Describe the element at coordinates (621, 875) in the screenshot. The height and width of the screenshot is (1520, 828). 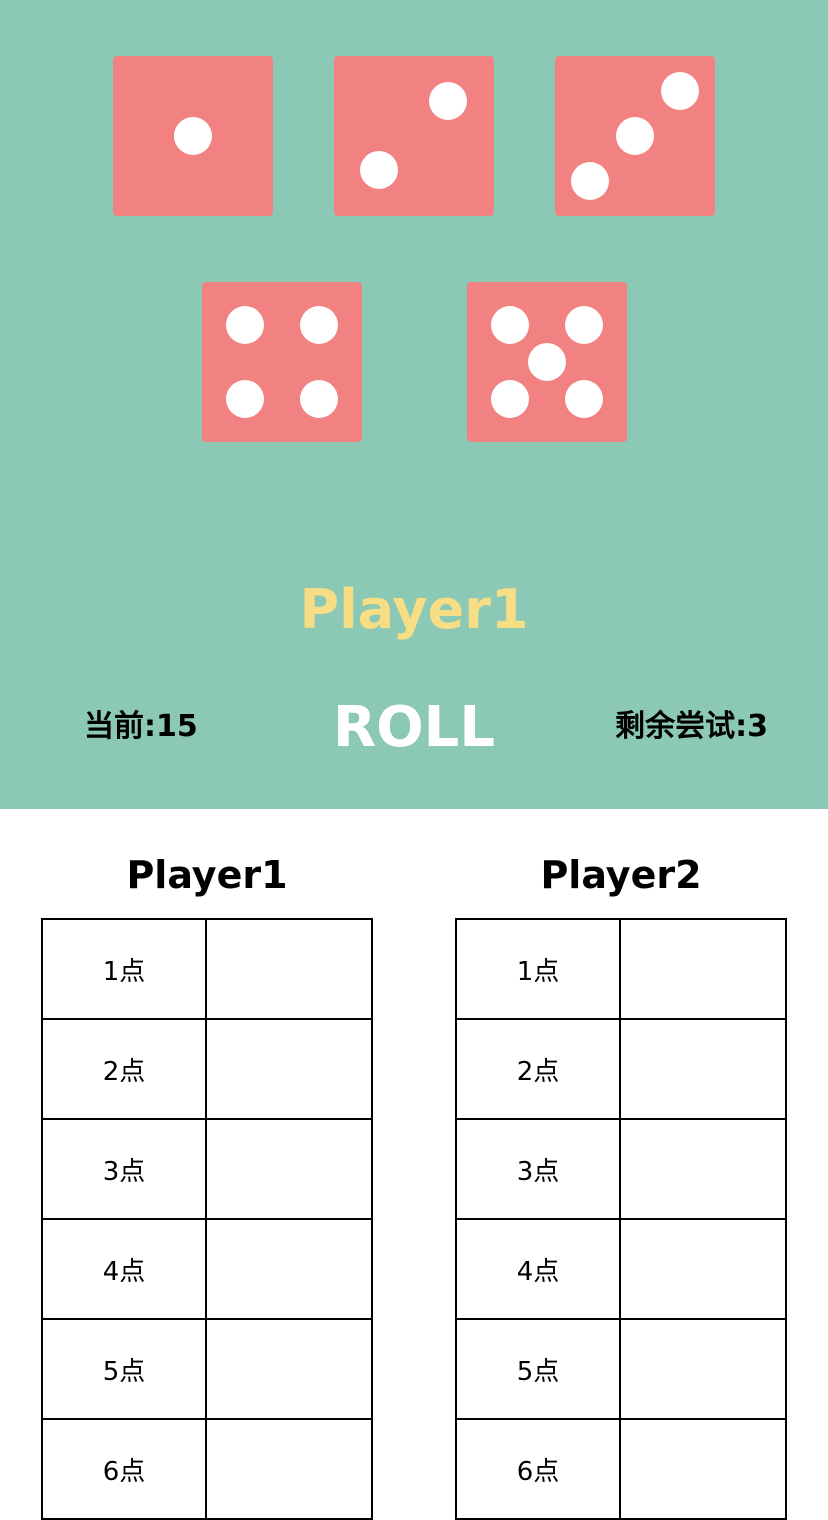
I see `scoreboard-player-title: Player2` at that location.